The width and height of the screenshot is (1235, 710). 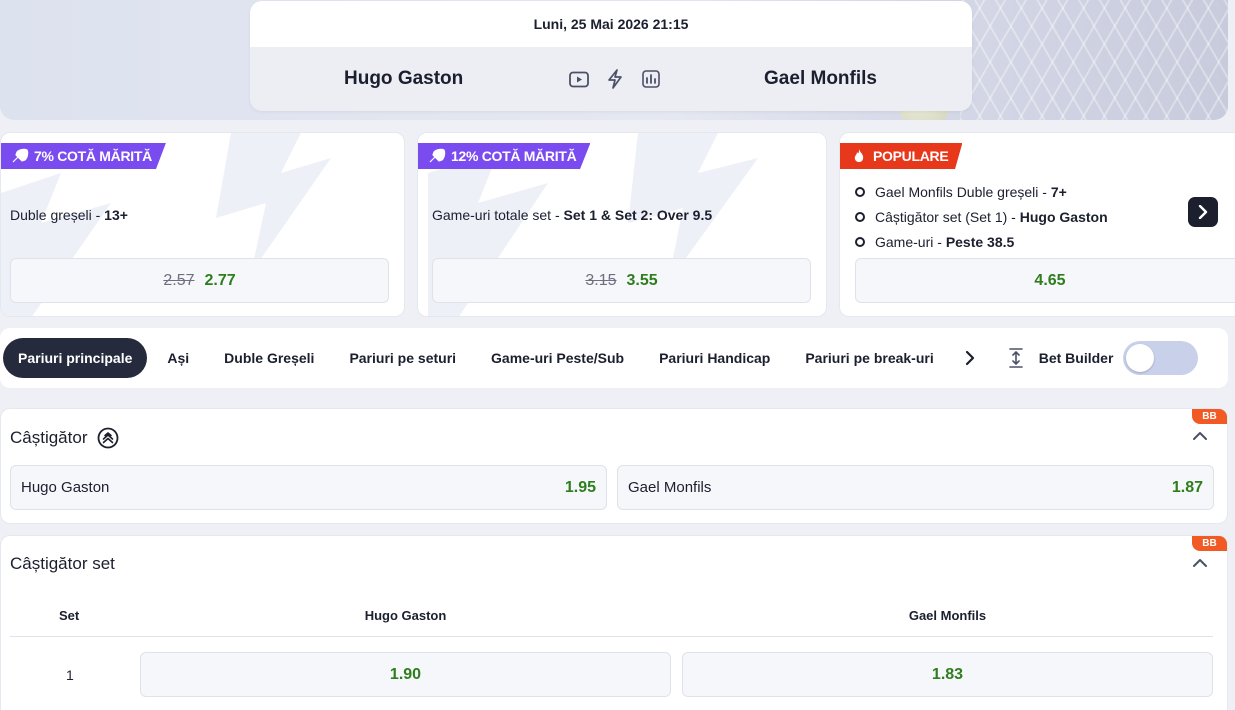 What do you see at coordinates (404, 78) in the screenshot?
I see `player1-name: Hugo Gaston` at bounding box center [404, 78].